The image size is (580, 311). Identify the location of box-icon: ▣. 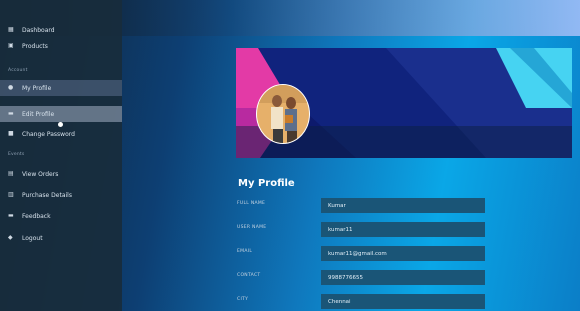
(11, 45).